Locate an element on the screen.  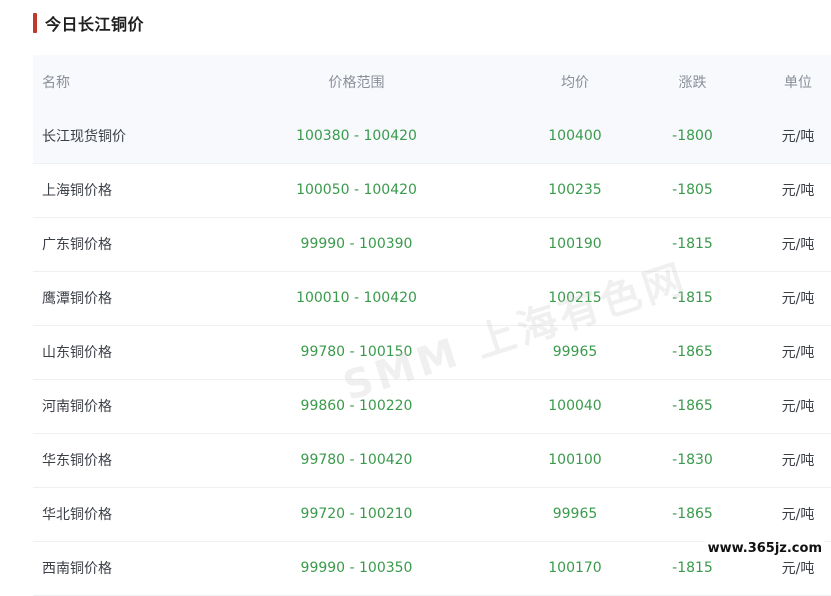
header-change: 涨跌 is located at coordinates (692, 83).